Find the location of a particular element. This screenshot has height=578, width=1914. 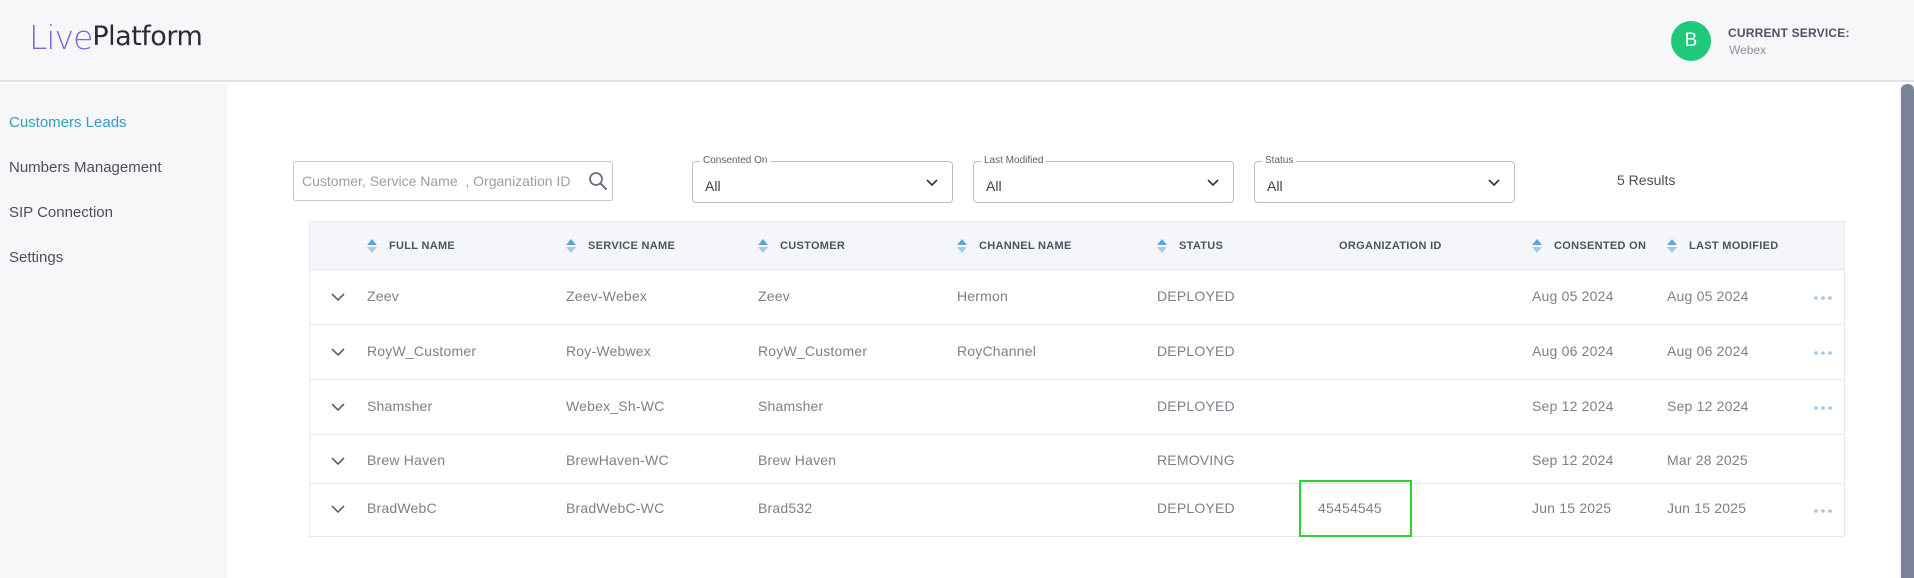

cell-full-name: Zeev is located at coordinates (383, 296).